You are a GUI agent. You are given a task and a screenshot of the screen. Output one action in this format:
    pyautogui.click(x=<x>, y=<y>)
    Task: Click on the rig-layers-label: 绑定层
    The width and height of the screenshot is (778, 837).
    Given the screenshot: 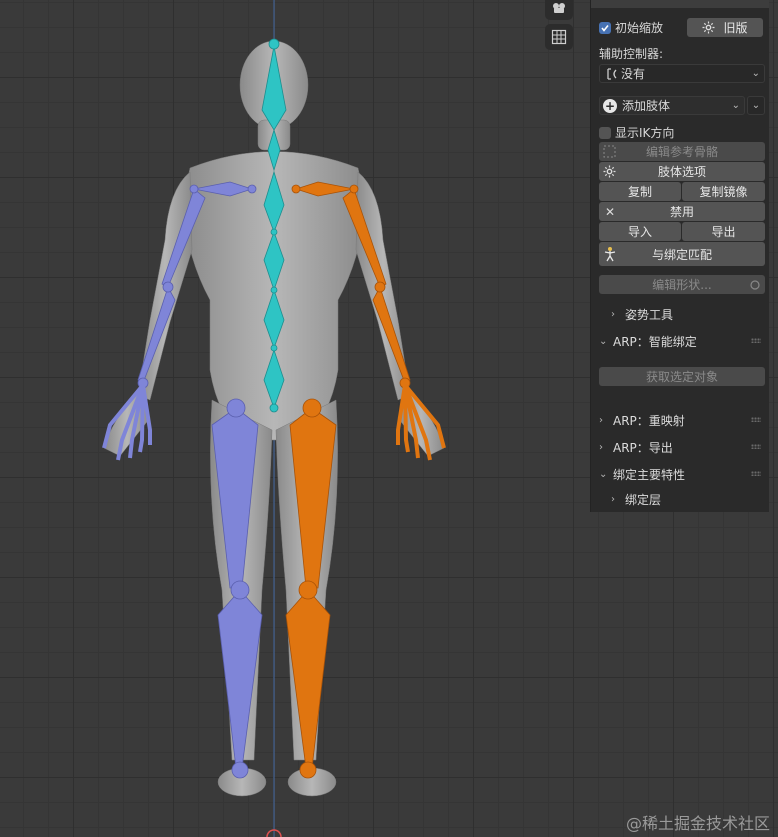 What is the action you would take?
    pyautogui.click(x=643, y=499)
    